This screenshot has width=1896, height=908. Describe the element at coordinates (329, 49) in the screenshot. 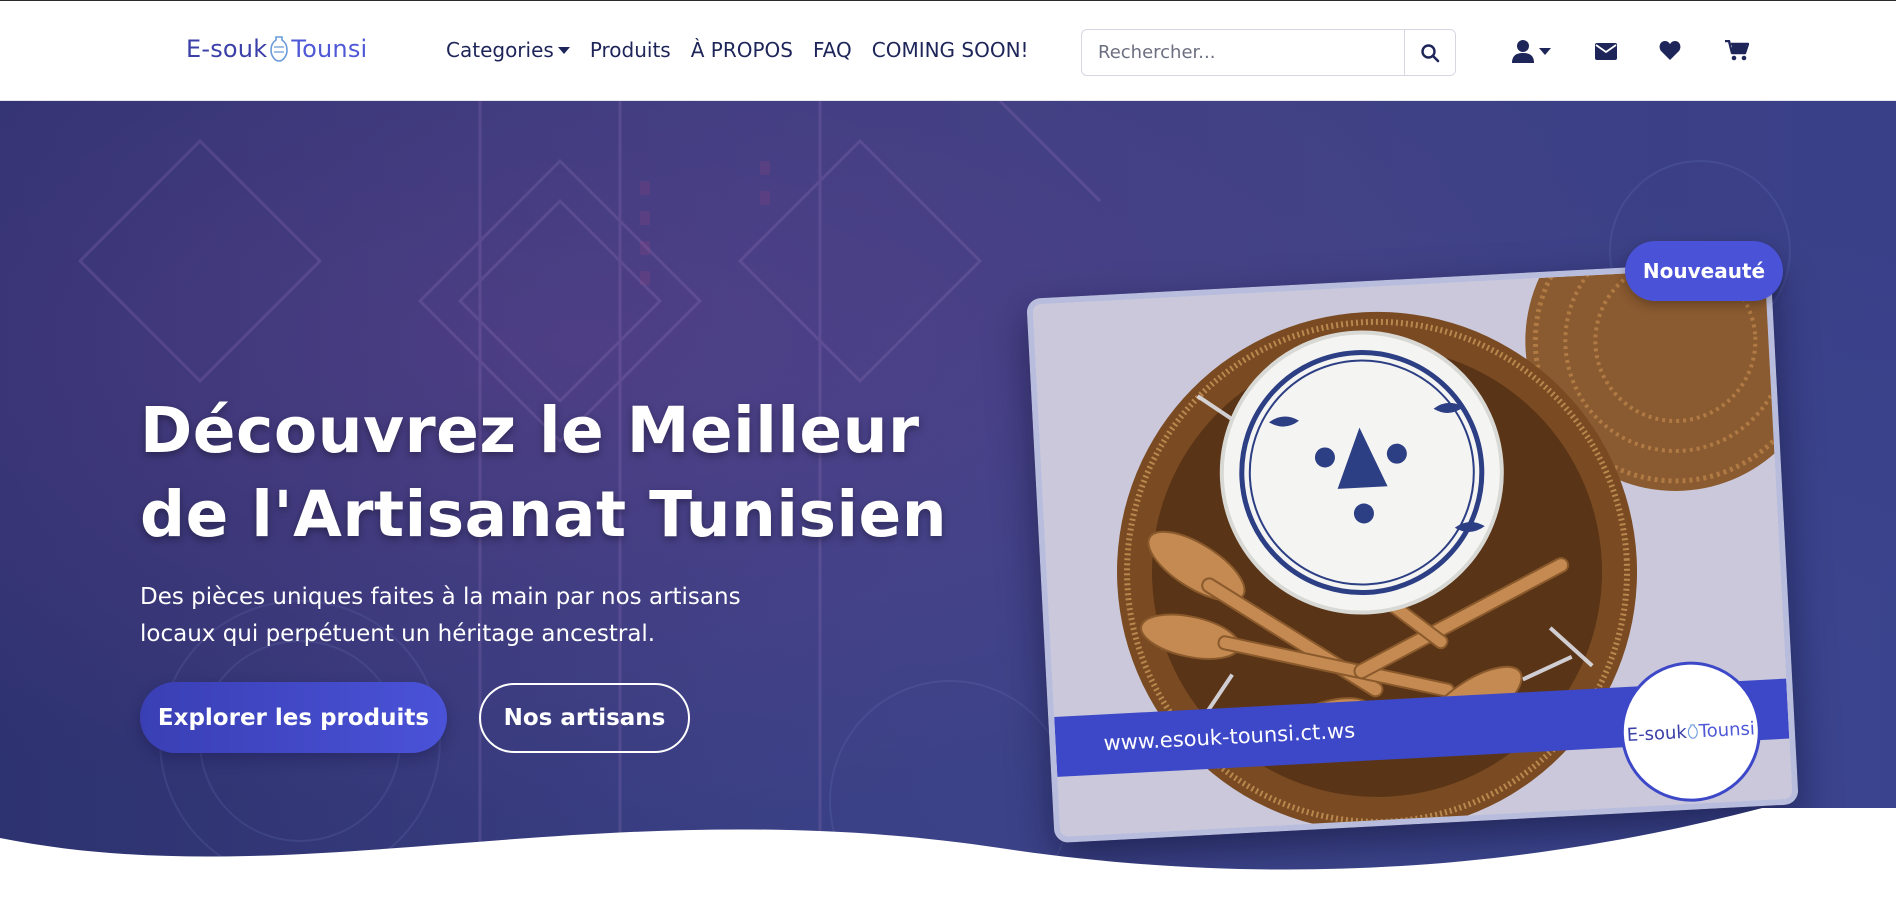

I see `brand-logo-part2: Tounsi` at that location.